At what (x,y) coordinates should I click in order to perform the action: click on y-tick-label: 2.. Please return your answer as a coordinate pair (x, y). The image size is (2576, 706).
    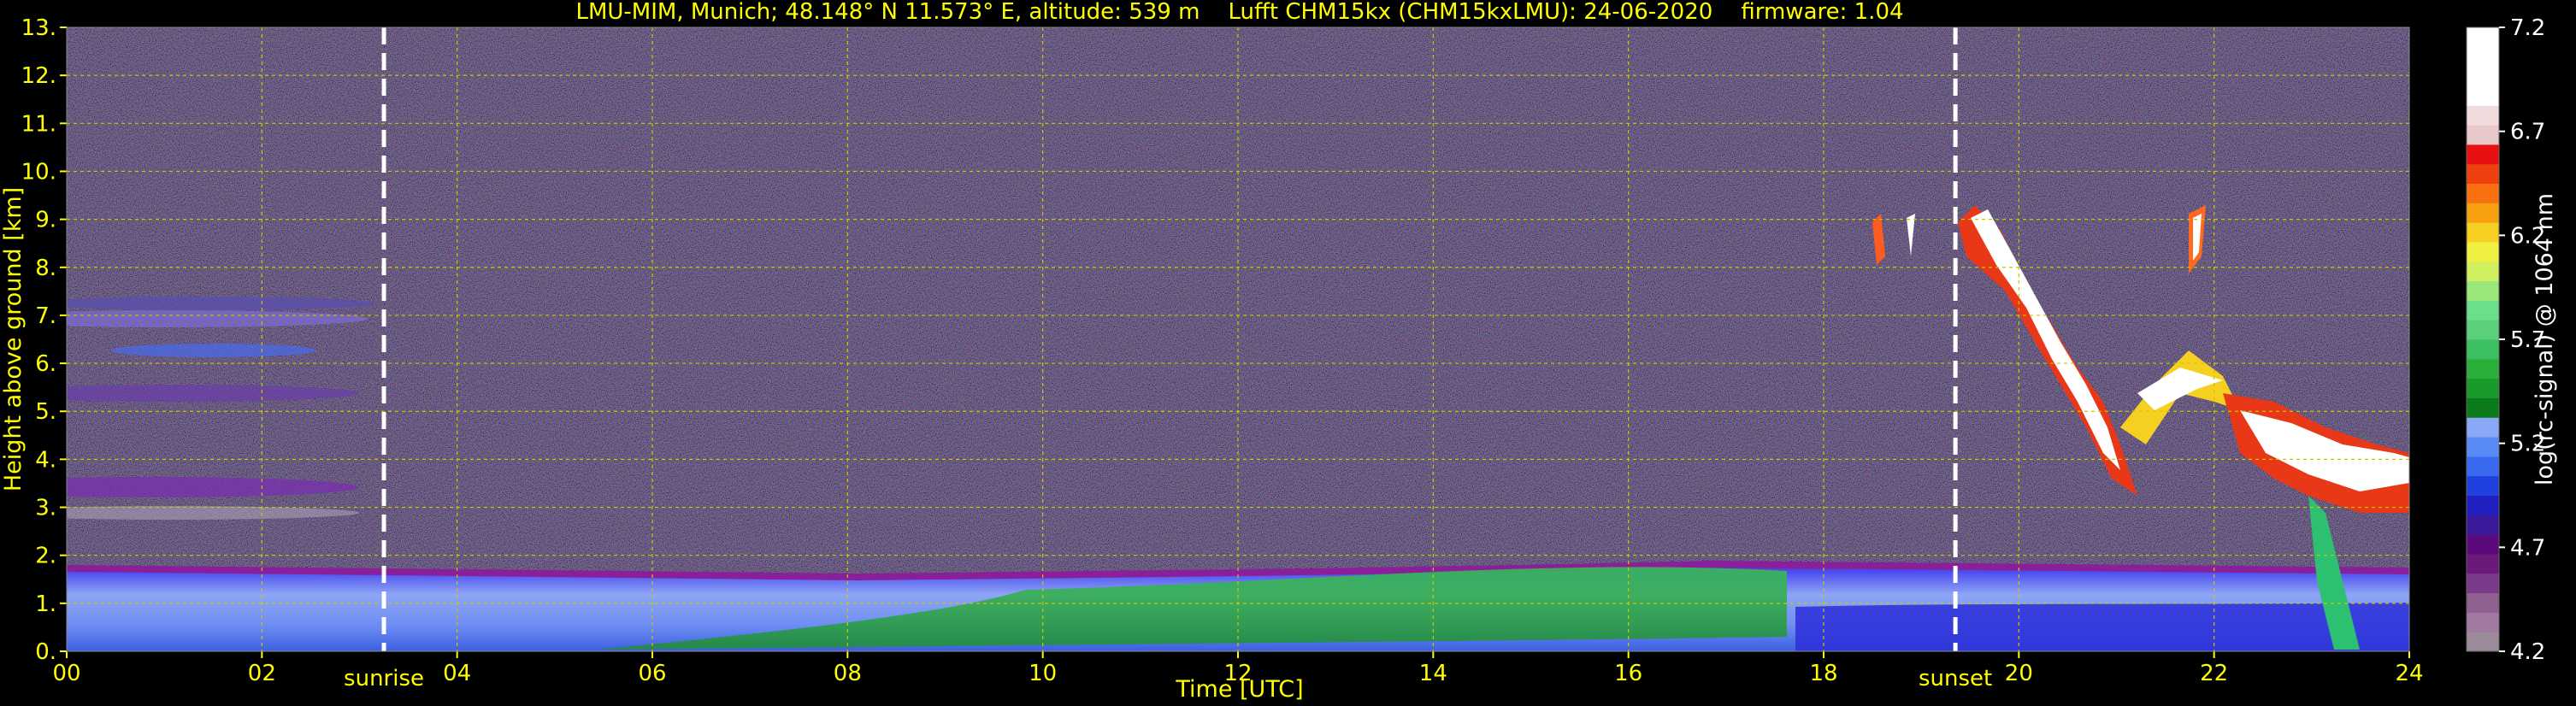
    Looking at the image, I should click on (45, 556).